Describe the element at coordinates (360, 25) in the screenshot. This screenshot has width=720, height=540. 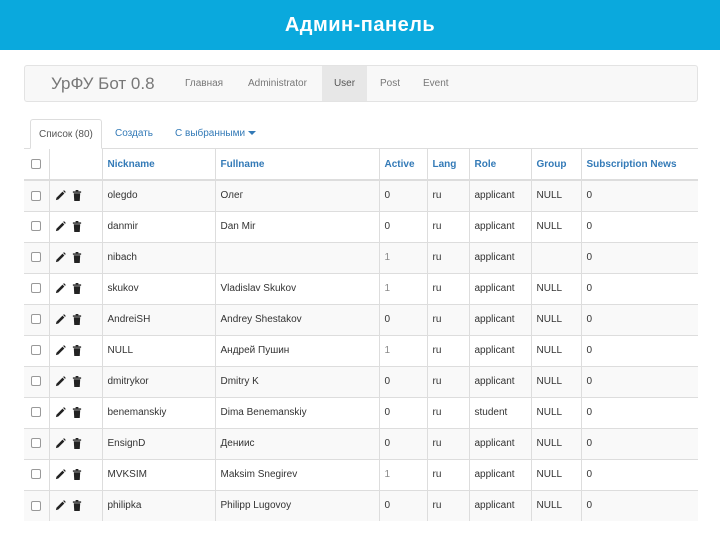
I see `slide-title: Админ-панель` at that location.